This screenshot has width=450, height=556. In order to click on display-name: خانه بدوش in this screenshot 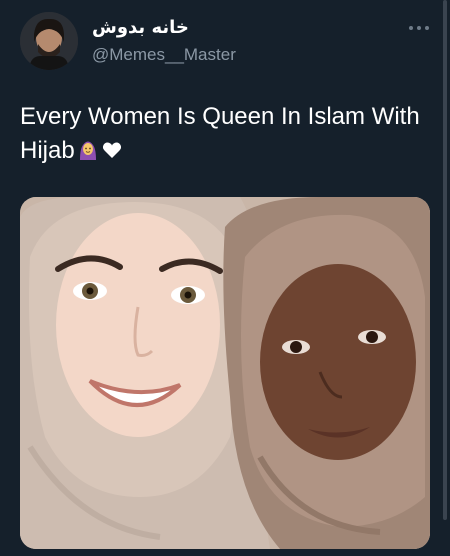, I will do `click(140, 27)`.